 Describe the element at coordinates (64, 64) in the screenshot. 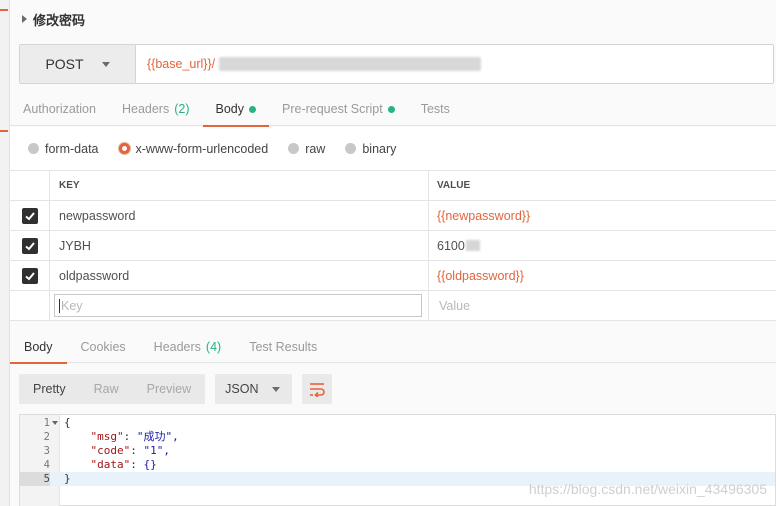

I see `method-label: POST` at that location.